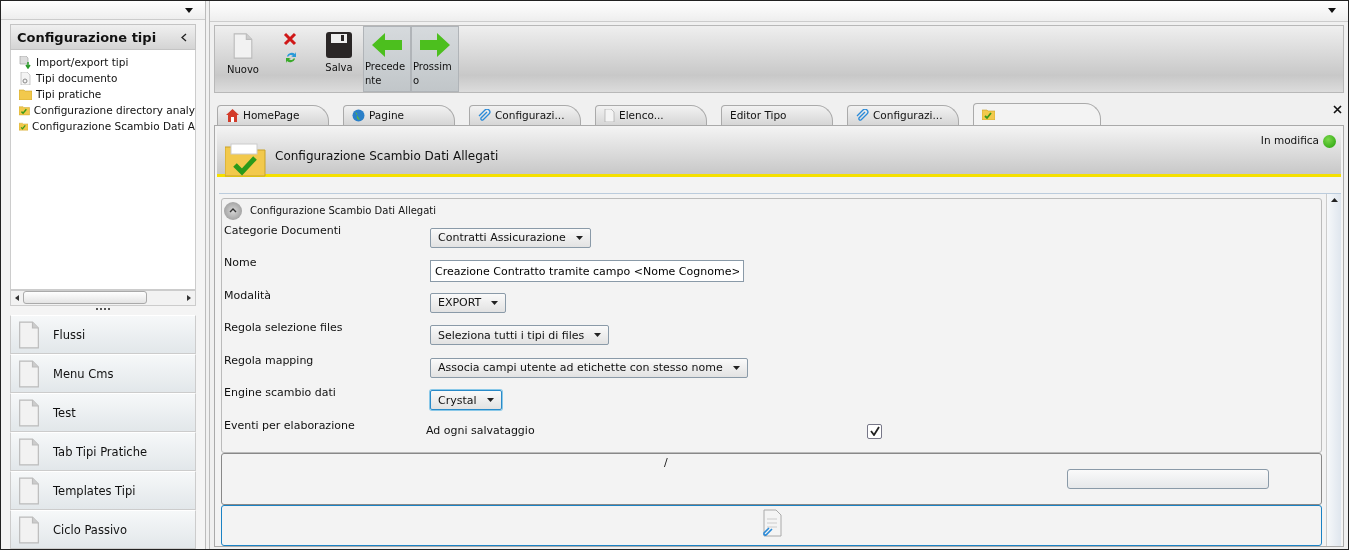  I want to click on dropdown: Seleziona tutti i tipi di files, so click(520, 335).